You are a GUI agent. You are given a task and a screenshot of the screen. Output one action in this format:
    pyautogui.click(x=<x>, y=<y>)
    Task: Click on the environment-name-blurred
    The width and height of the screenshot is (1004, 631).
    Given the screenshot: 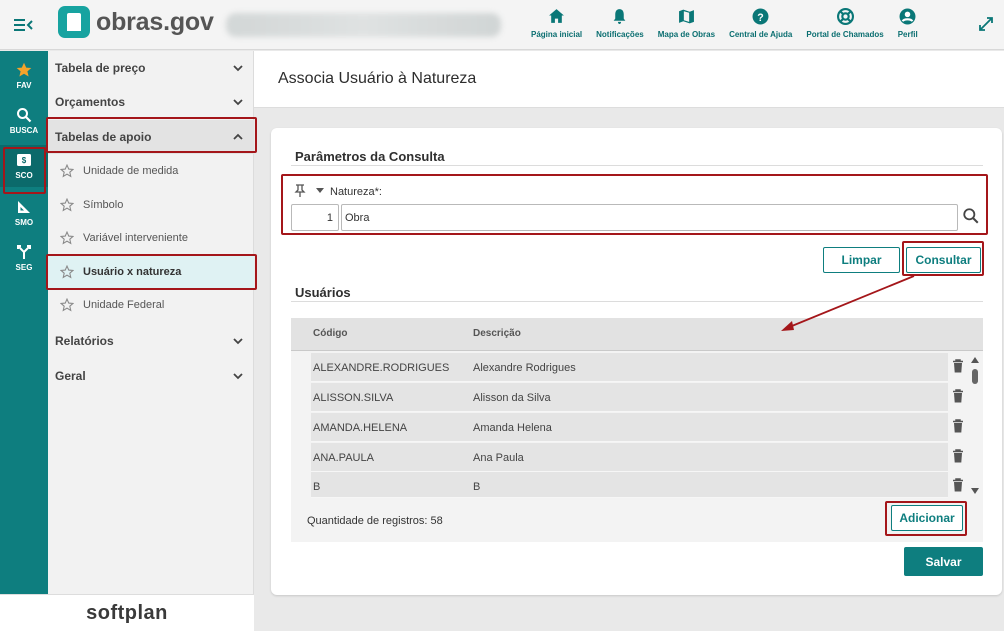 What is the action you would take?
    pyautogui.click(x=363, y=25)
    